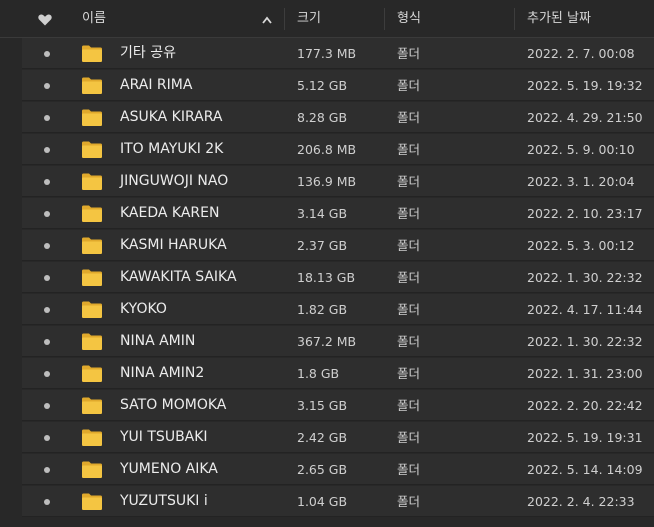 This screenshot has width=654, height=527. What do you see at coordinates (322, 501) in the screenshot?
I see `item-size: 1.04 GB` at bounding box center [322, 501].